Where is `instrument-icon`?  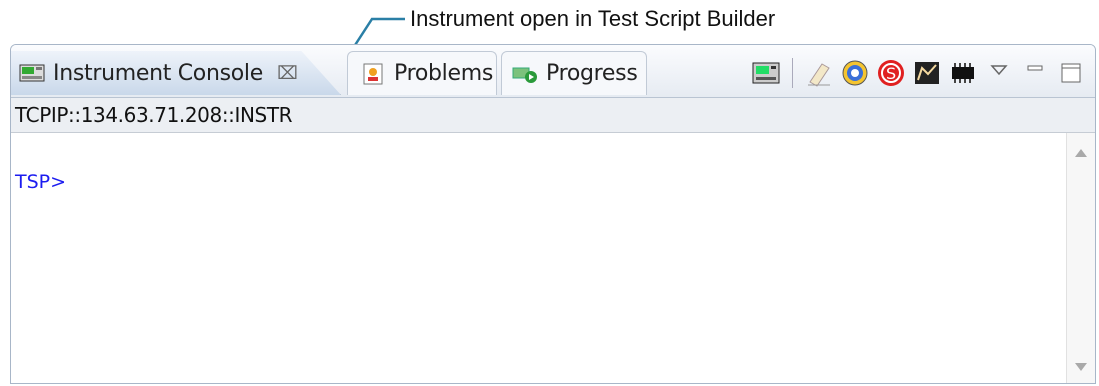
instrument-icon is located at coordinates (766, 73).